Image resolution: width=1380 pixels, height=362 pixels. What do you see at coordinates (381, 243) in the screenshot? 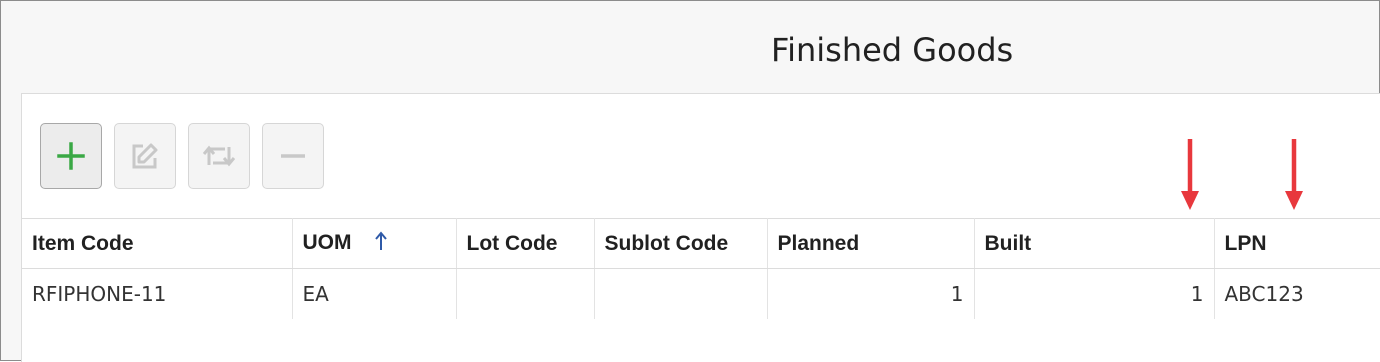
I see `sort-ascending-icon` at bounding box center [381, 243].